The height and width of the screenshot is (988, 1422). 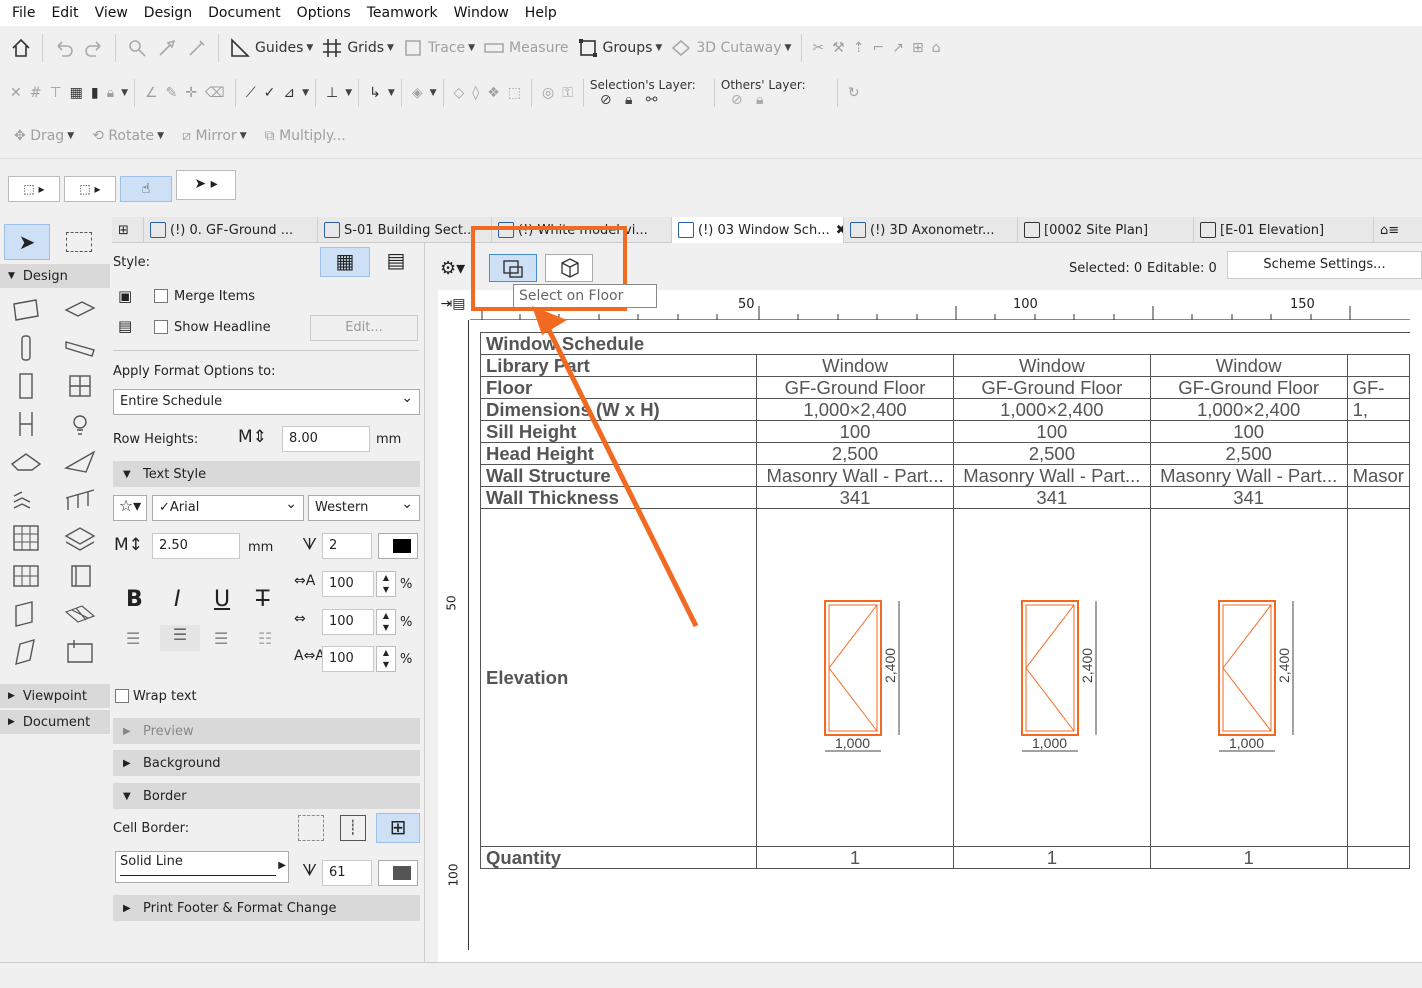 What do you see at coordinates (620, 474) in the screenshot?
I see `arrow-shaft` at bounding box center [620, 474].